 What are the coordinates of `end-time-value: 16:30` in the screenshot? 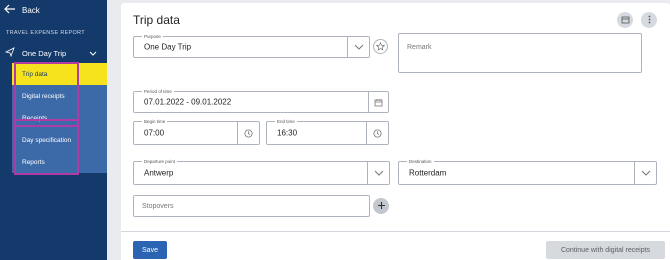 It's located at (287, 133).